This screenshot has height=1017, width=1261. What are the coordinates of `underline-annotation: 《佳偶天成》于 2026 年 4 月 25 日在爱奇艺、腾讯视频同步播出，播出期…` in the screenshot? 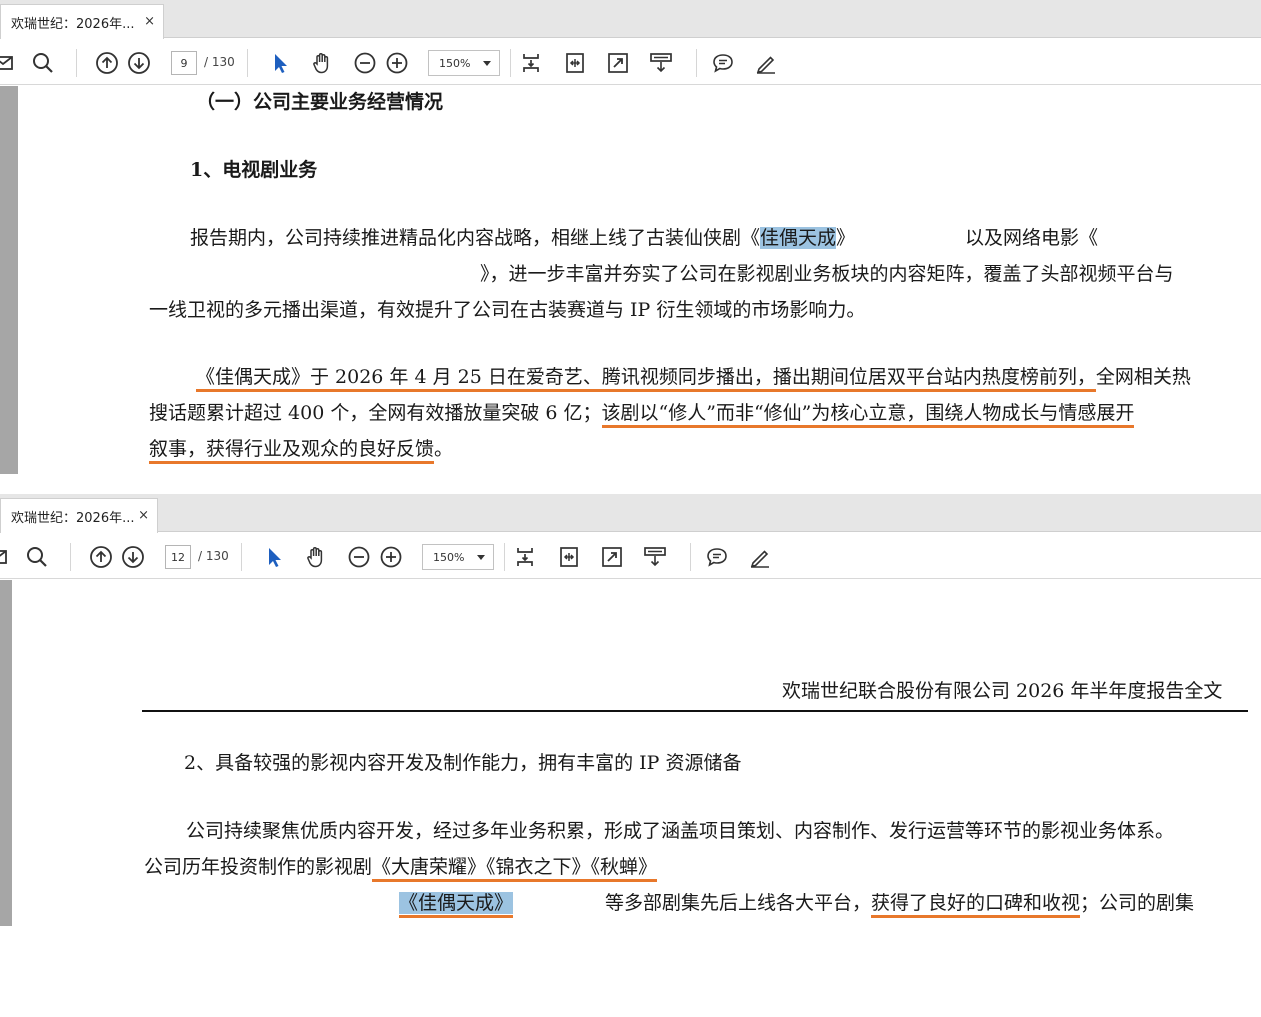 It's located at (646, 379).